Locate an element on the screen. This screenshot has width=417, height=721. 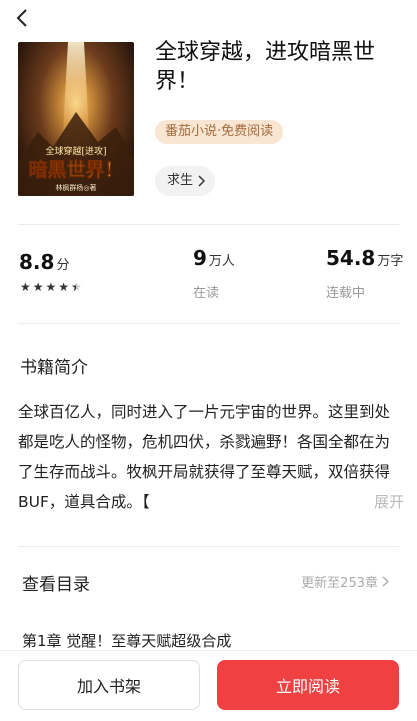
readers-label: 在读 is located at coordinates (206, 293).